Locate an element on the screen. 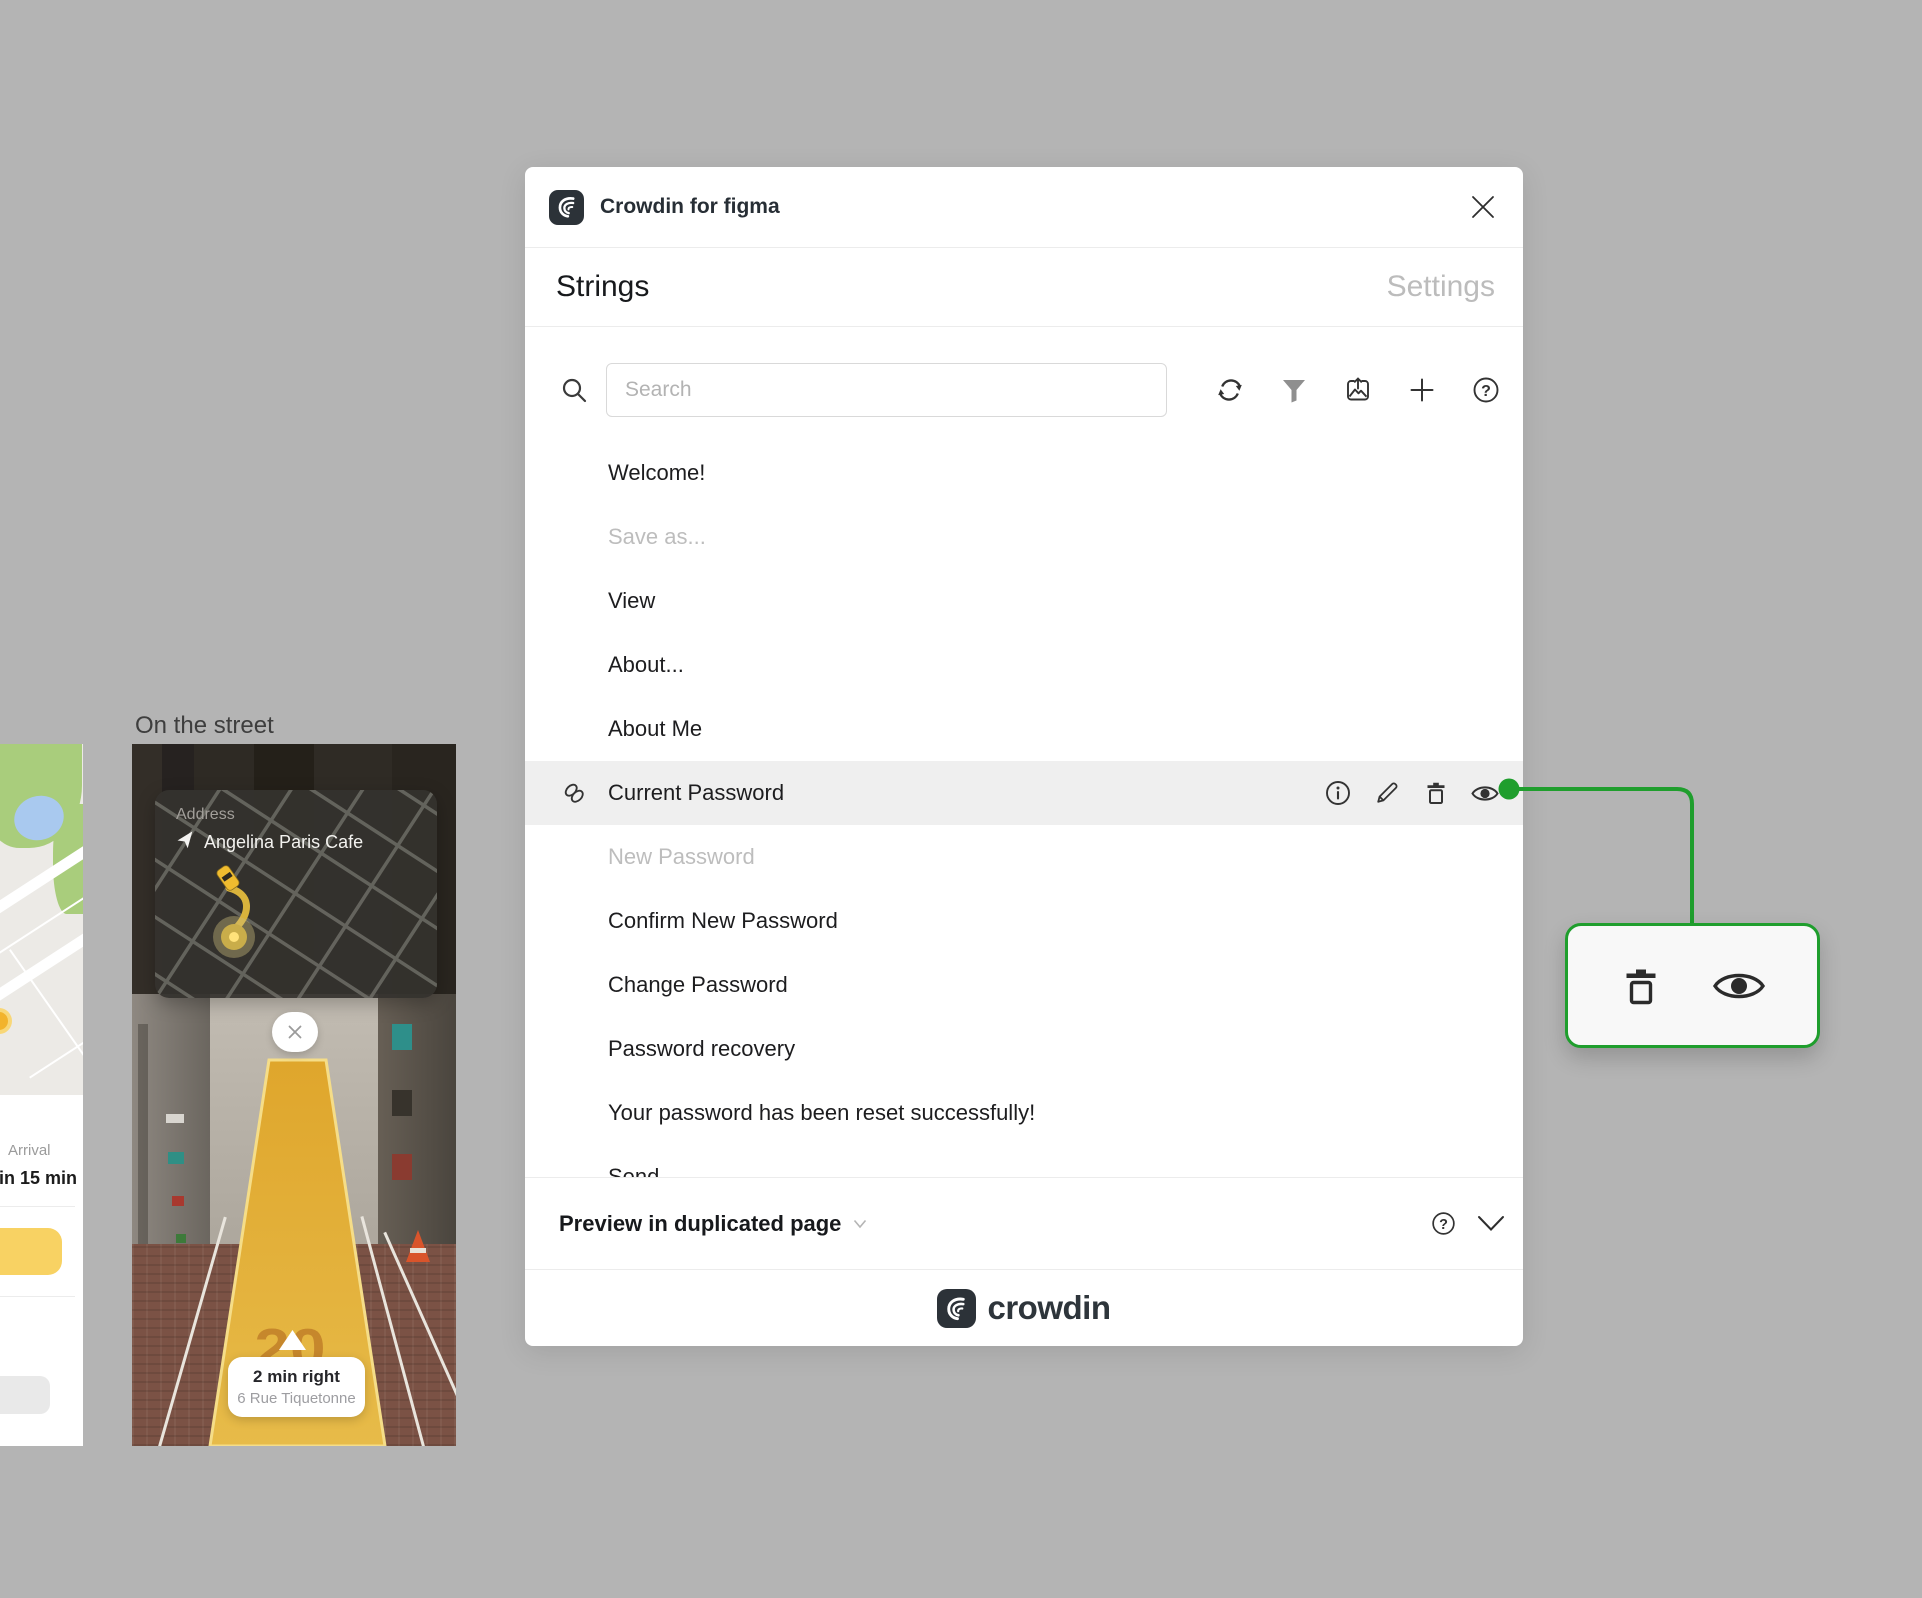 The height and width of the screenshot is (1598, 1922). direction-card: 2 min right 6 Rue Tiquetonne is located at coordinates (296, 1387).